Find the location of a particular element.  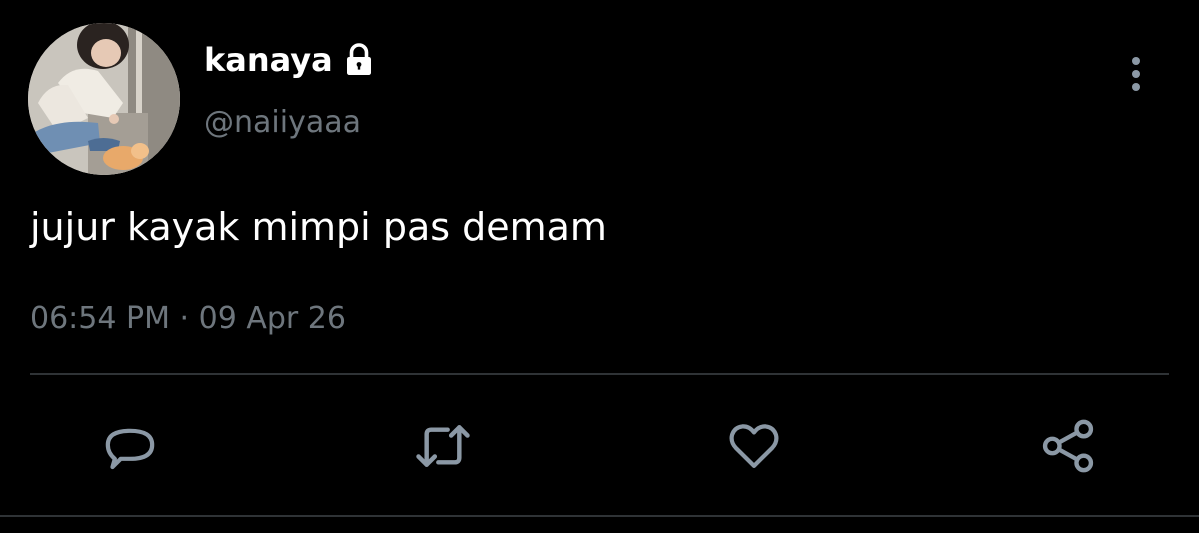

share-icon is located at coordinates (1068, 446).